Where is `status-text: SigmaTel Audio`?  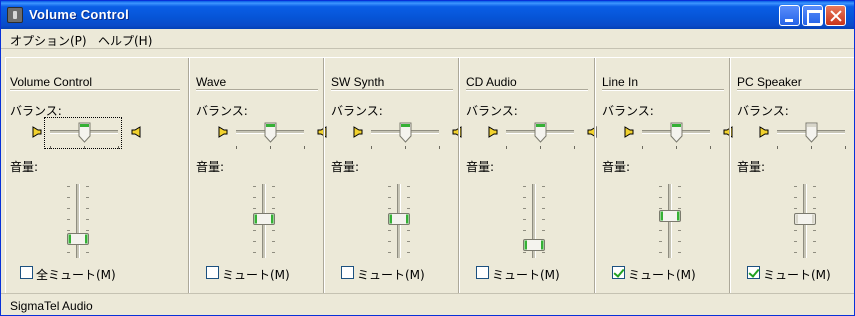
status-text: SigmaTel Audio is located at coordinates (51, 306).